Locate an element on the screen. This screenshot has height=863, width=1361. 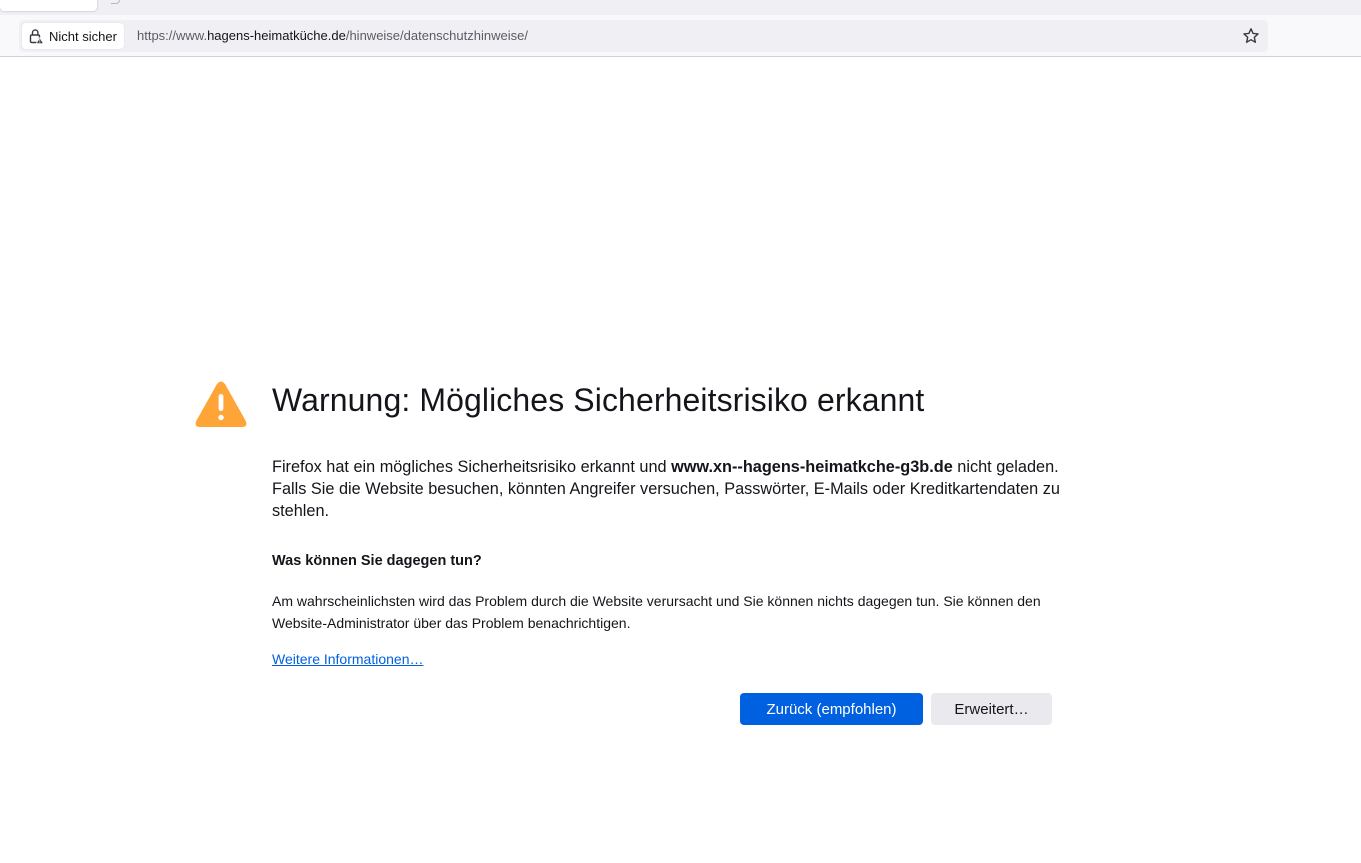
url-path: /hinweise/datenschutzhinweise/ is located at coordinates (436, 35).